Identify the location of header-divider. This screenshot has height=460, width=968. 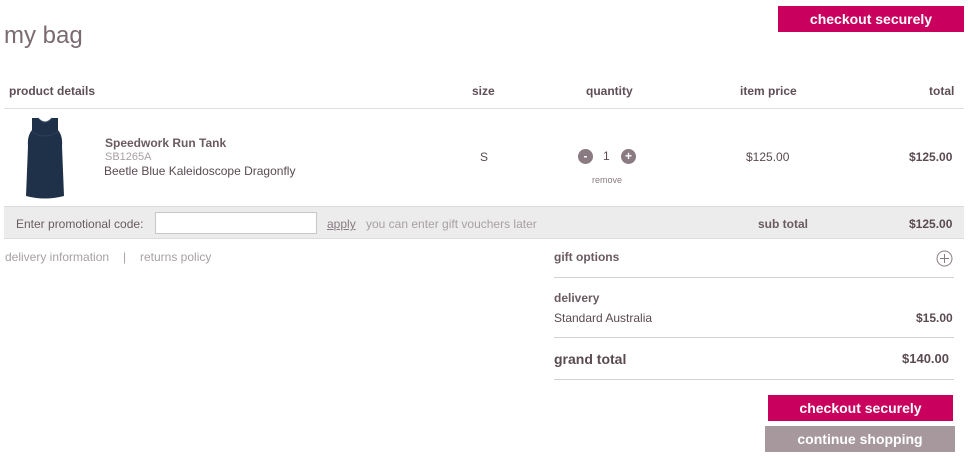
(484, 108).